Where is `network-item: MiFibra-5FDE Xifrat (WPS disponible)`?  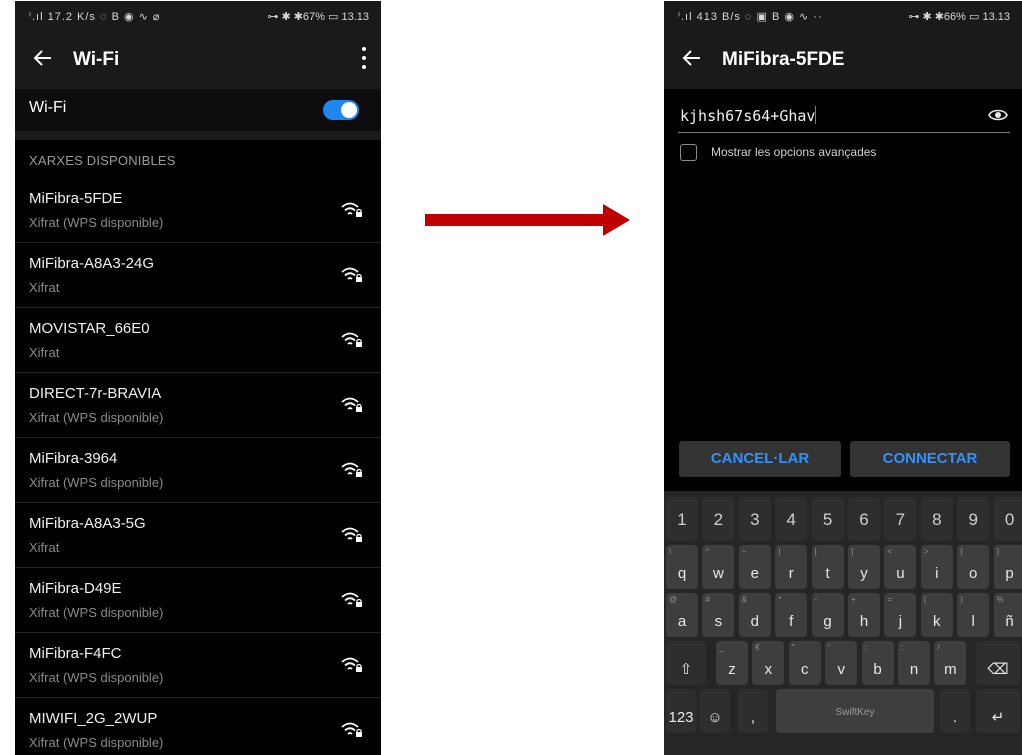 network-item: MiFibra-5FDE Xifrat (WPS disponible) is located at coordinates (198, 210).